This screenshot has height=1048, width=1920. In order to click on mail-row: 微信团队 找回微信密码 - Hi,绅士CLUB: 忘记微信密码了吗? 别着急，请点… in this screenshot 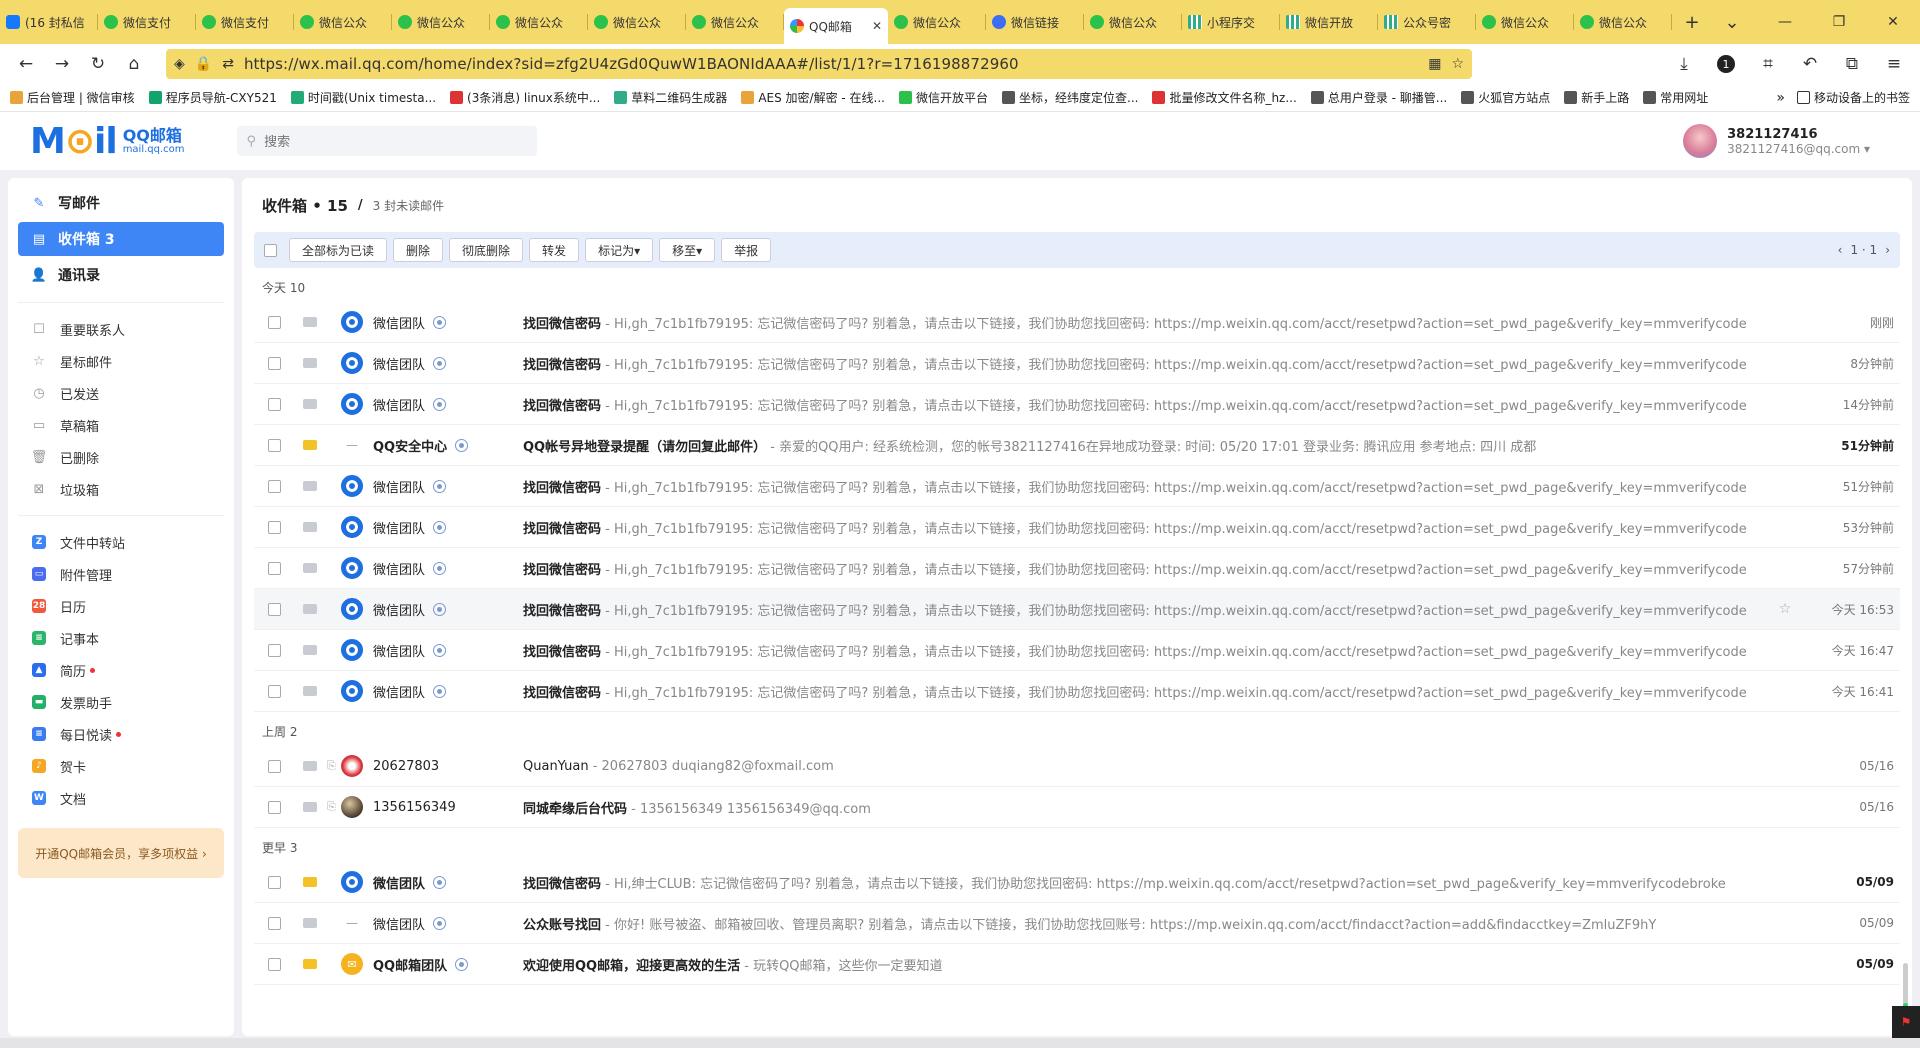, I will do `click(1077, 882)`.